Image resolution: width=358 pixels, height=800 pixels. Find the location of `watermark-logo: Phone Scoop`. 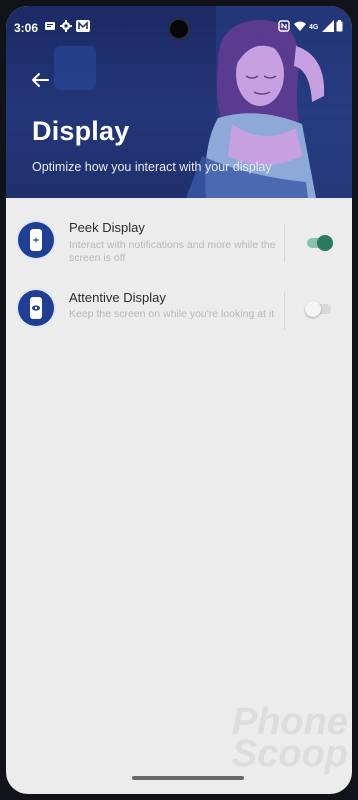

watermark-logo: Phone Scoop is located at coordinates (278, 739).